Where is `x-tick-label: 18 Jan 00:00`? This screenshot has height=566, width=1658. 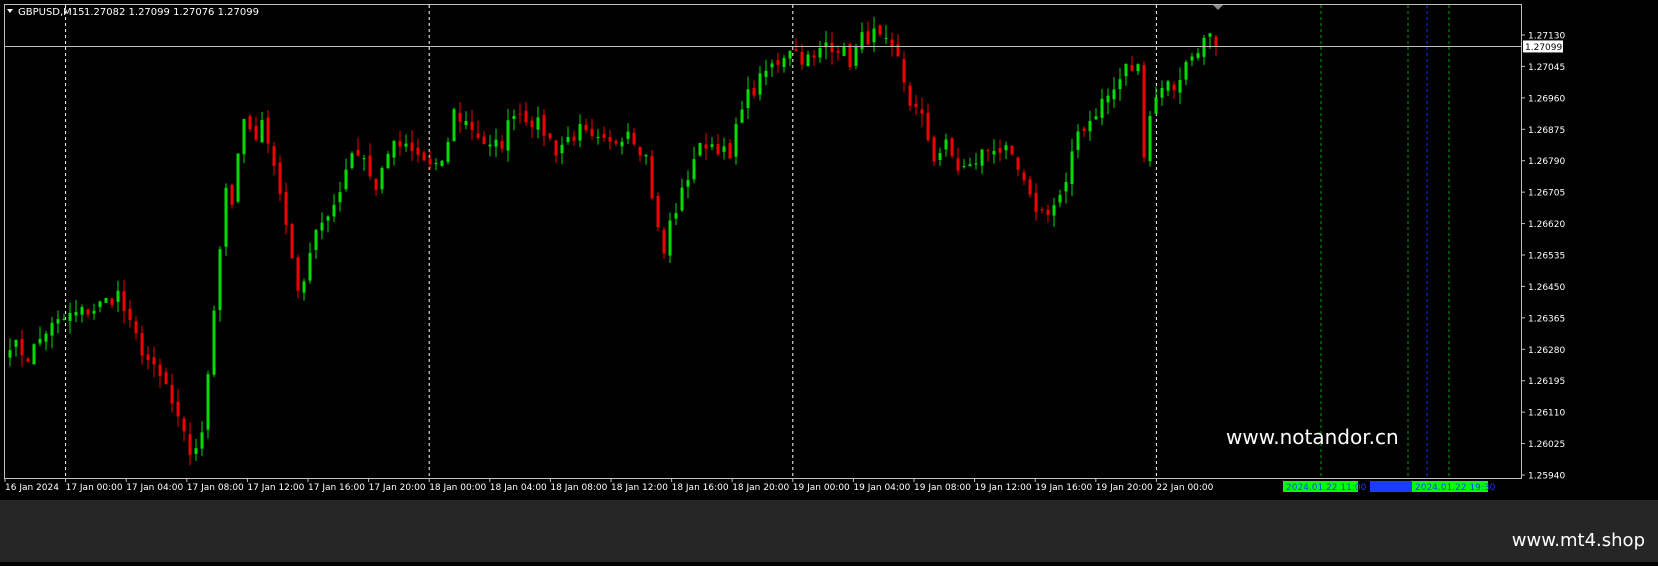
x-tick-label: 18 Jan 00:00 is located at coordinates (457, 488).